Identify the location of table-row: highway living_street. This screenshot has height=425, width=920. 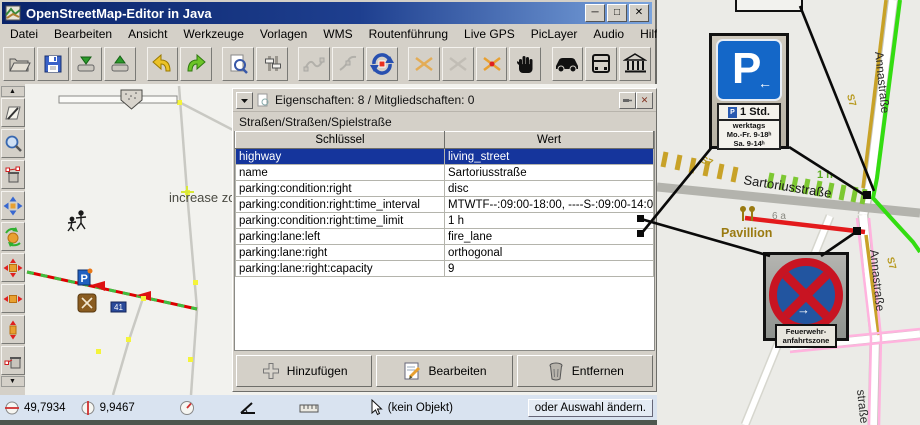
(444, 156).